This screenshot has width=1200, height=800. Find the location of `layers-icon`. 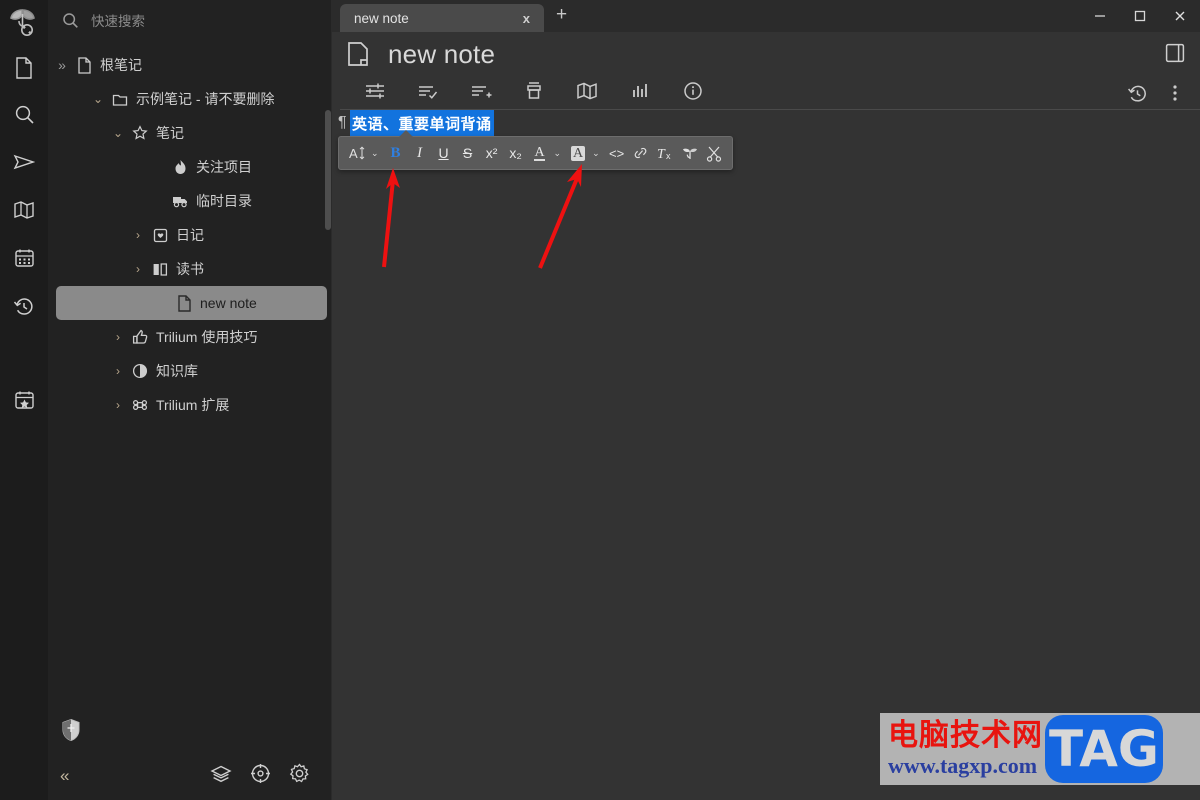

layers-icon is located at coordinates (221, 776).